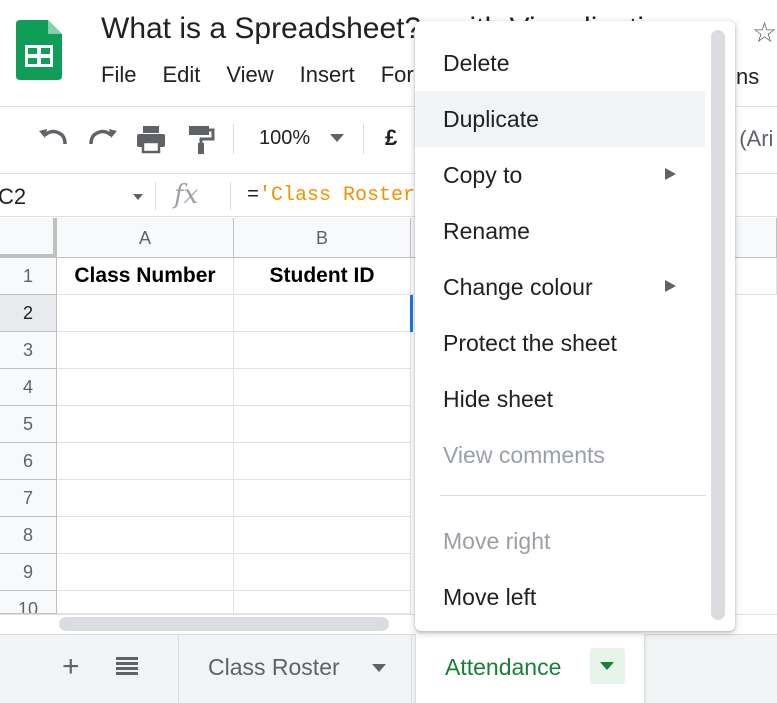 The image size is (777, 703). Describe the element at coordinates (560, 399) in the screenshot. I see `menu-item-hide-sheet: Hide sheet` at that location.